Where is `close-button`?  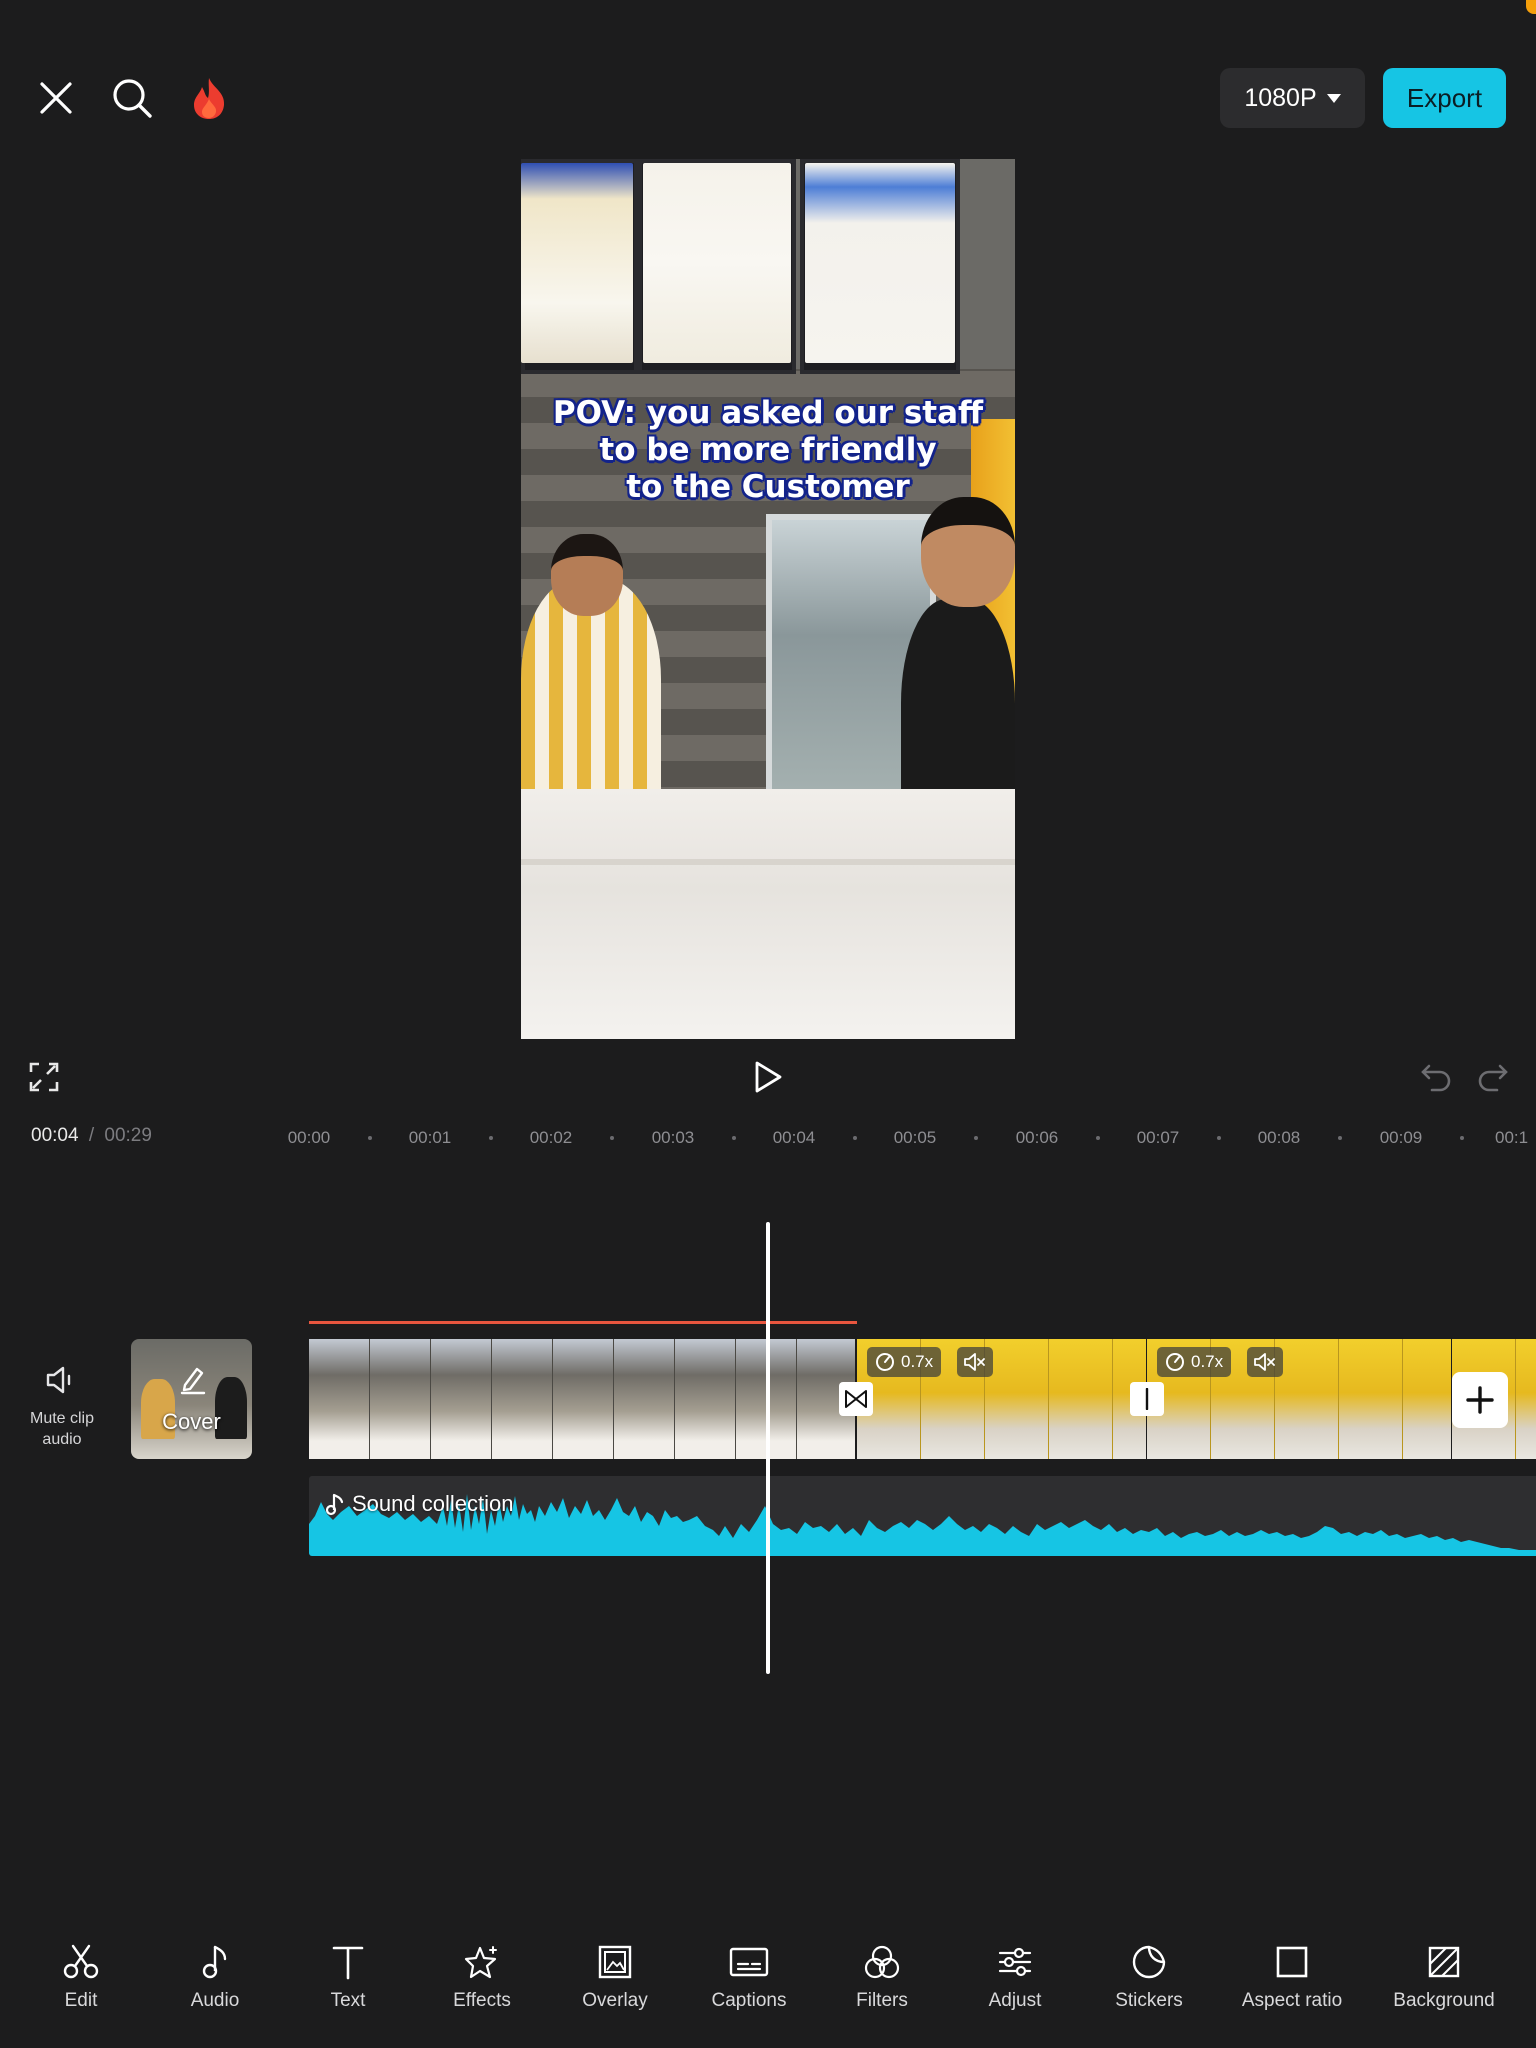 close-button is located at coordinates (56, 98).